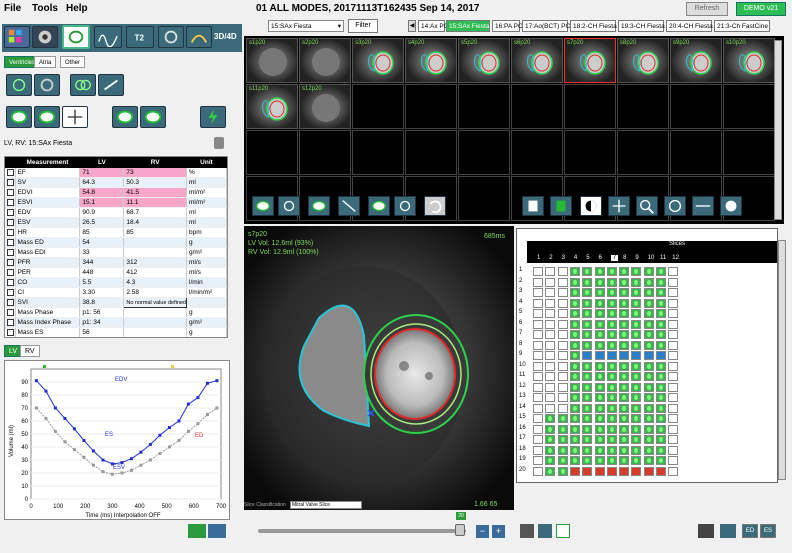  I want to click on thumbnail-image: s7p20, so click(590, 60).